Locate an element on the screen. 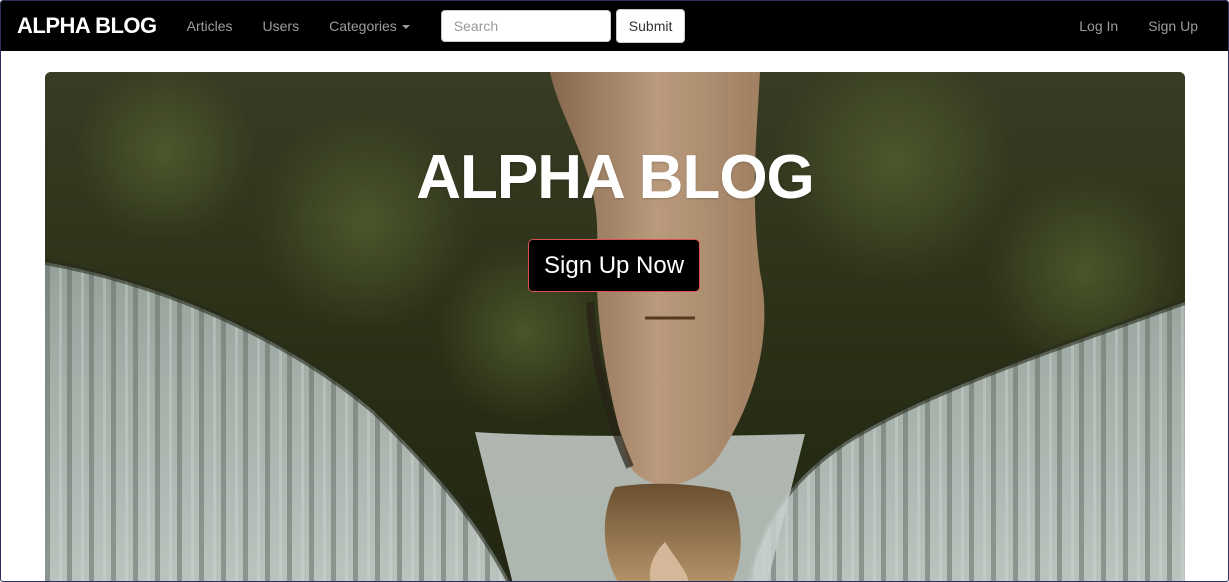 This screenshot has height=582, width=1229. nav-categories-dropdown: Categories is located at coordinates (369, 26).